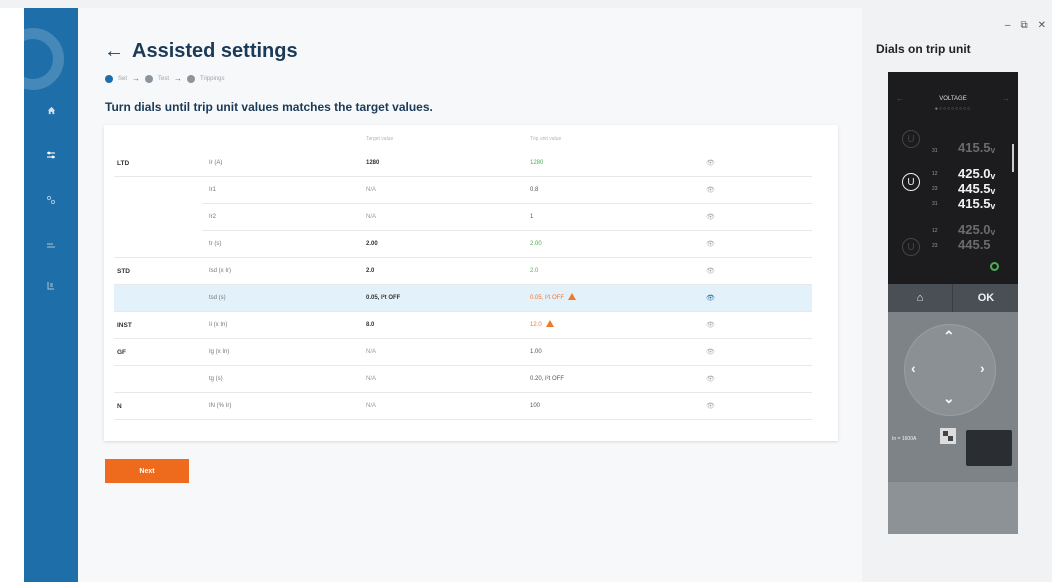  I want to click on reading-value: 415.5ᵥ, so click(977, 203).